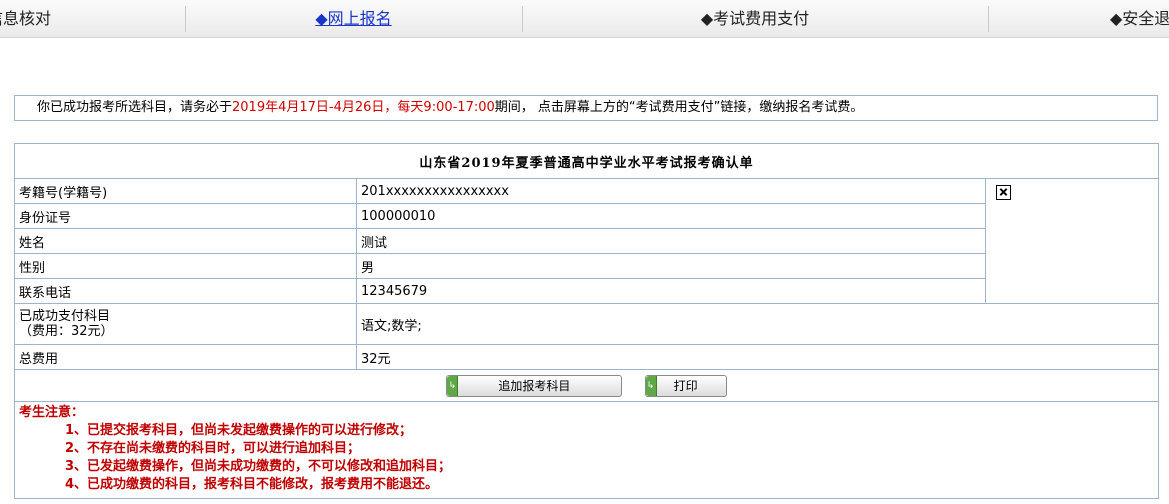 The image size is (1169, 504). I want to click on tab-online-registration: ◆网上报名, so click(353, 18).